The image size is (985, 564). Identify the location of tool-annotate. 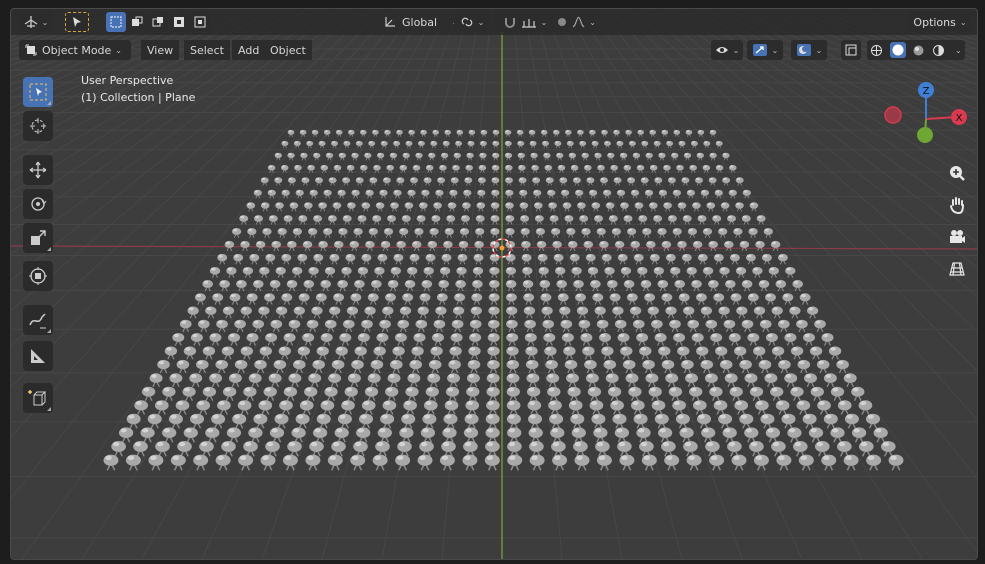
(38, 320).